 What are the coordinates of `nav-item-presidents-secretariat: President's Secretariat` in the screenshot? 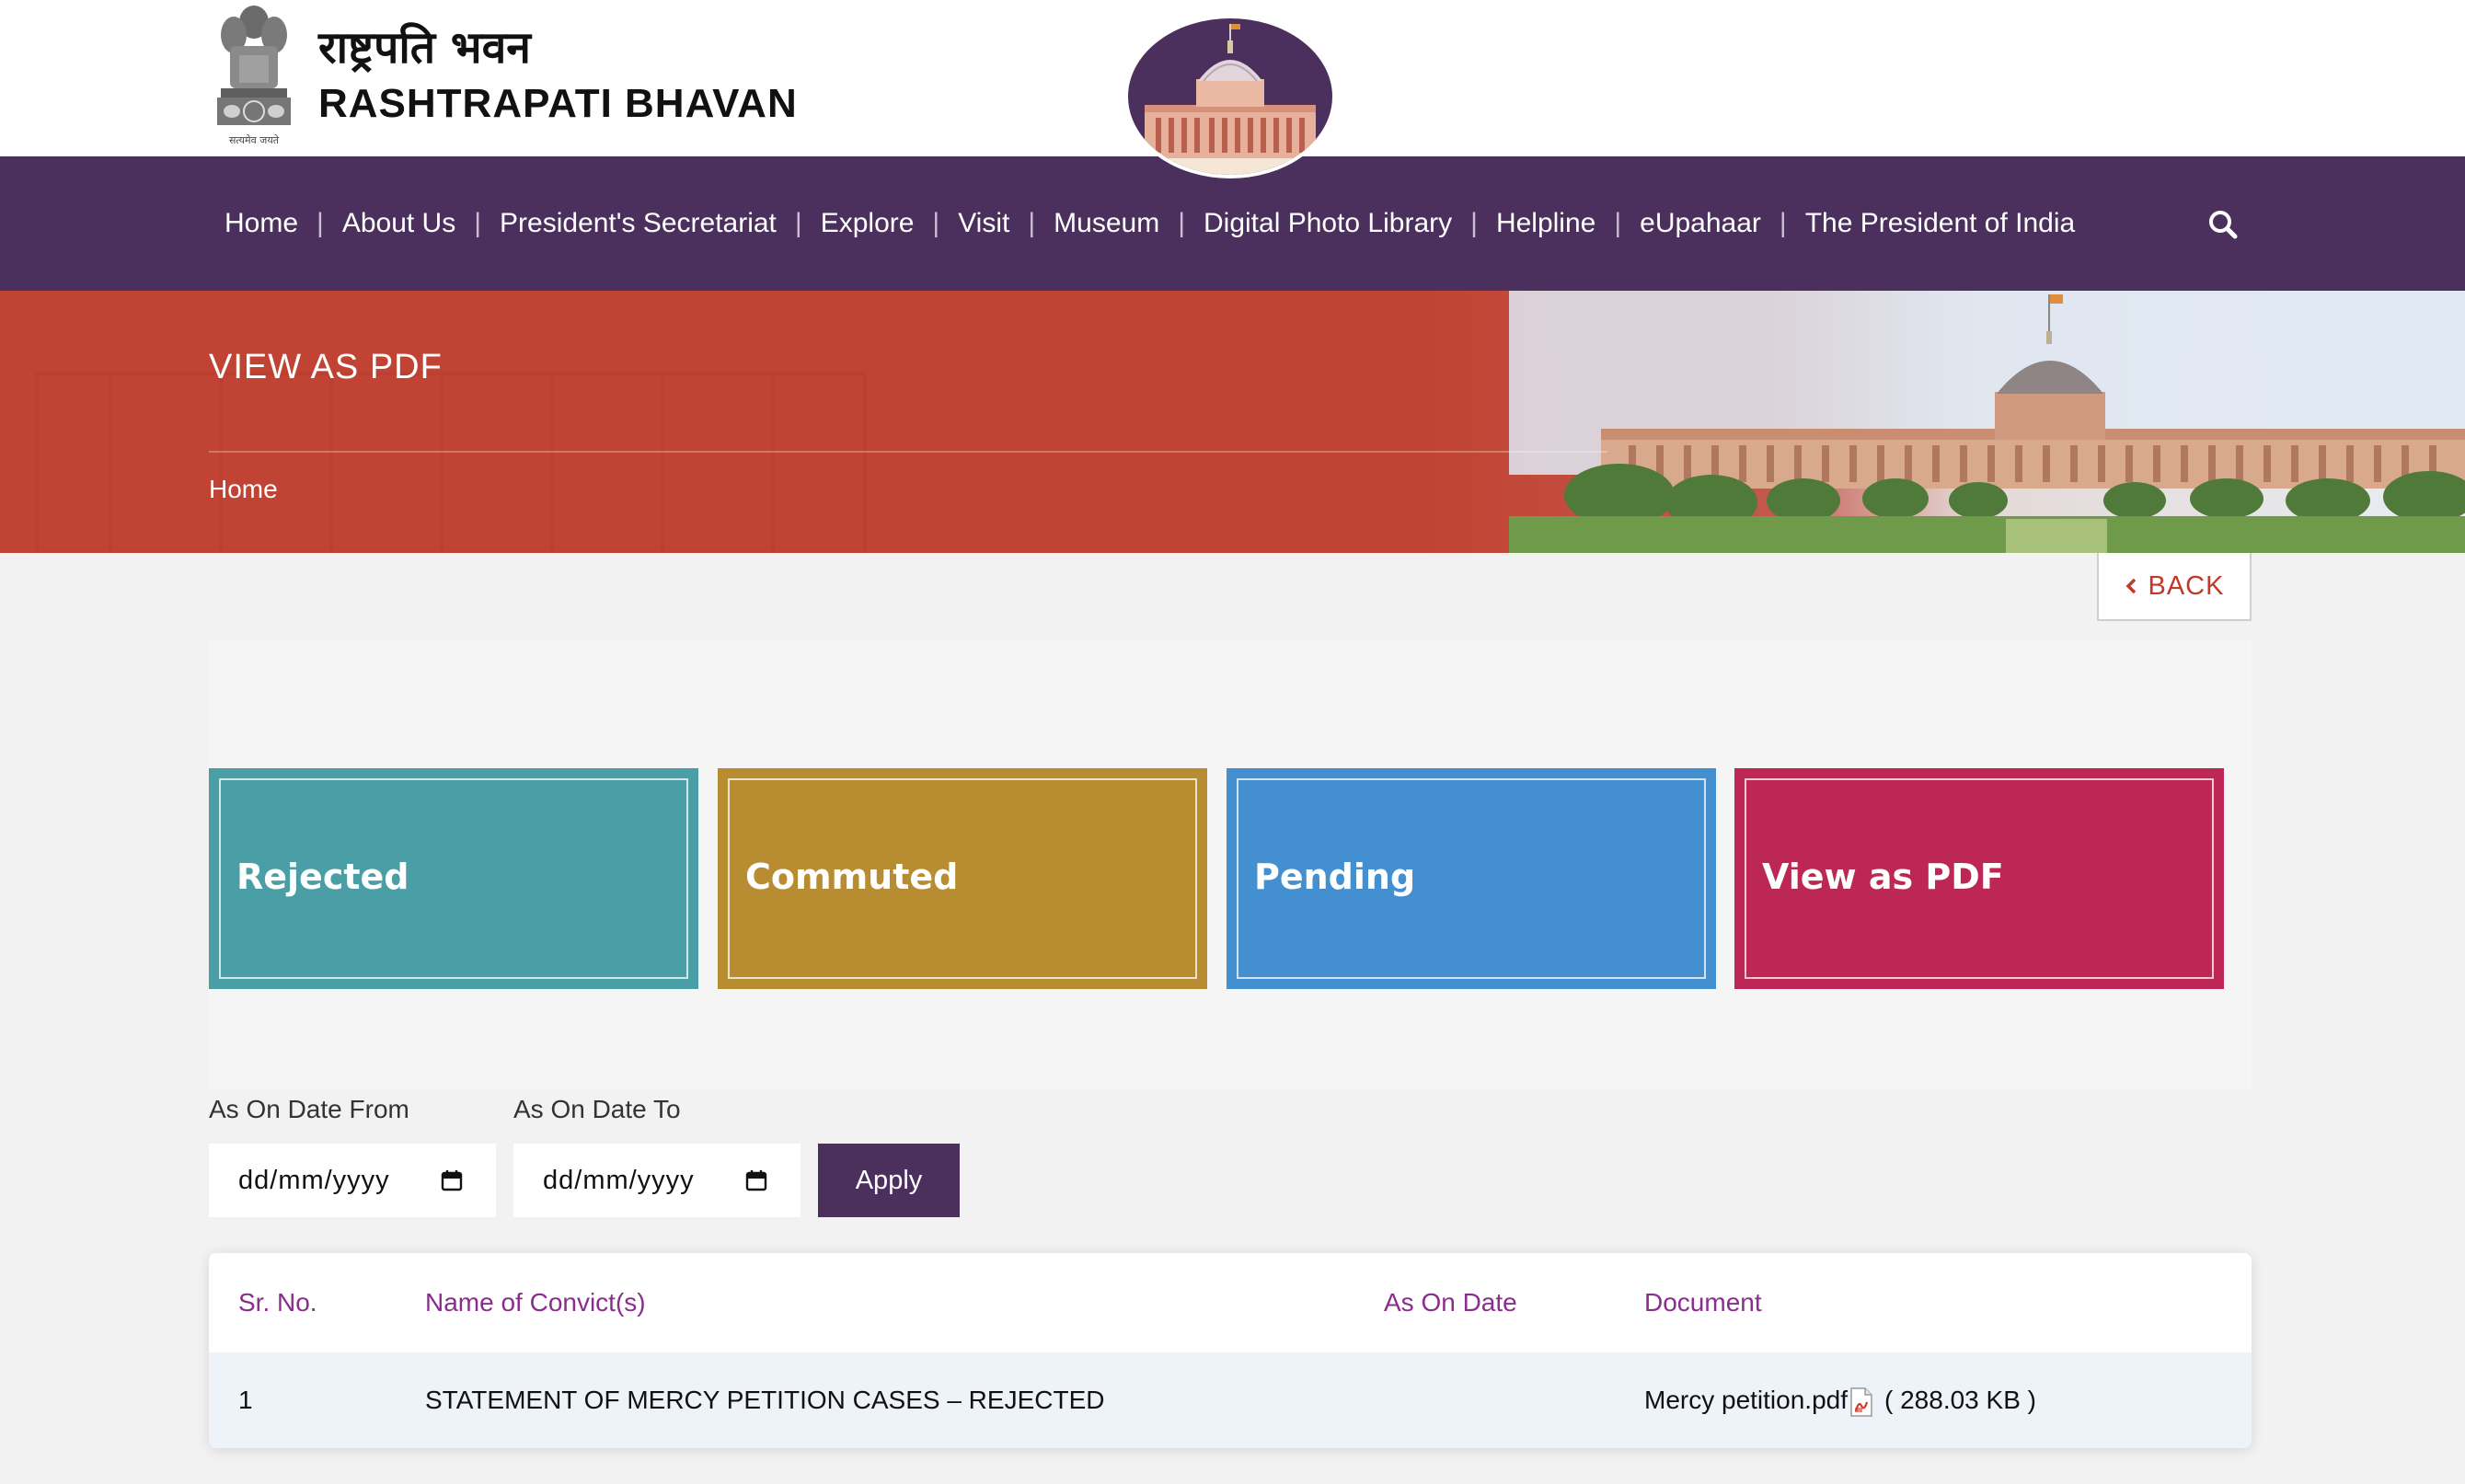 It's located at (638, 223).